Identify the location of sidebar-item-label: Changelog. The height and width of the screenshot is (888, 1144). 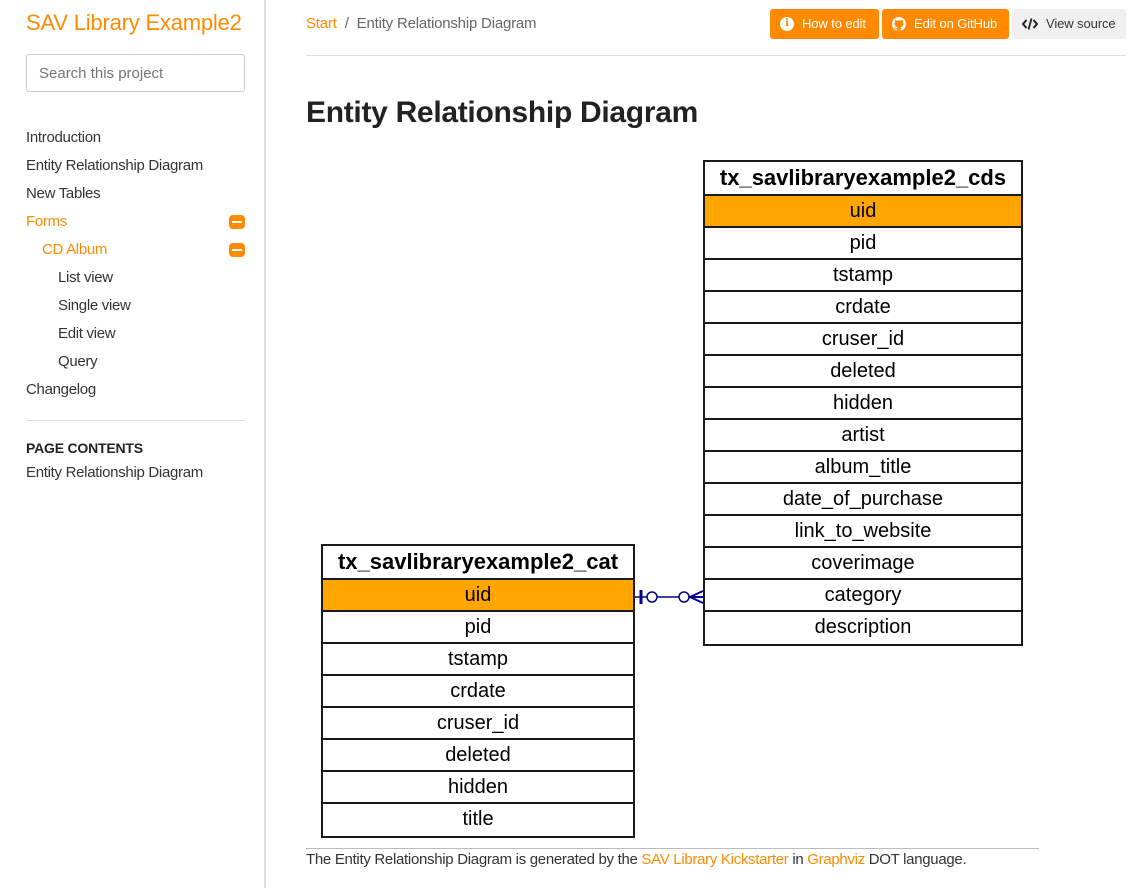
(61, 389).